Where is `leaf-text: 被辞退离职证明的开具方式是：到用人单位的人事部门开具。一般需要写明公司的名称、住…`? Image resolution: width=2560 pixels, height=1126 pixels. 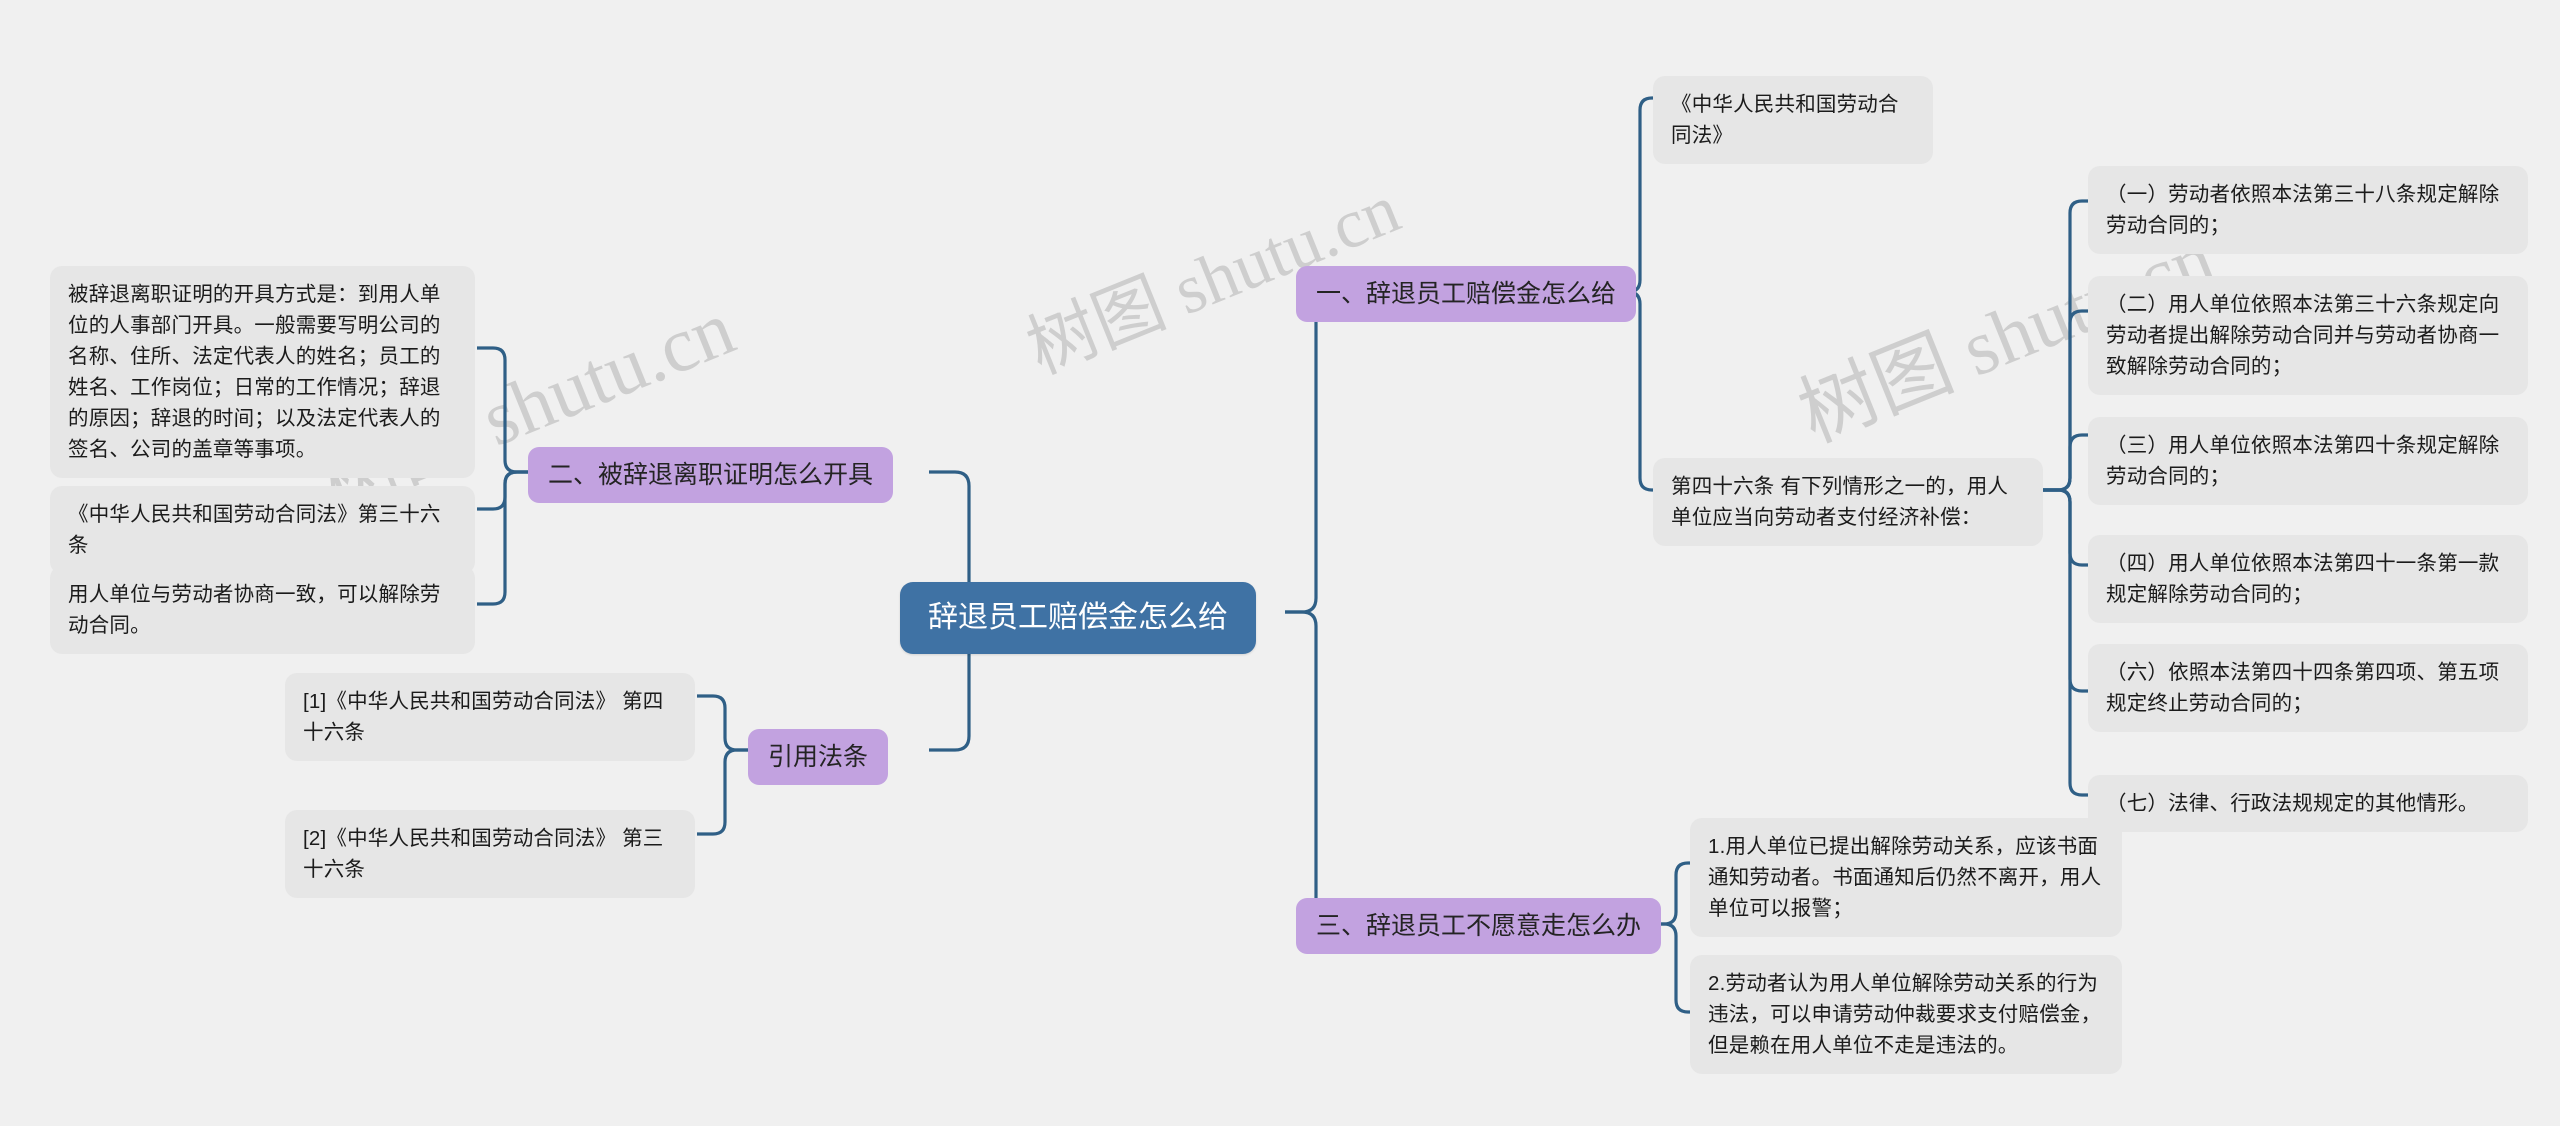
leaf-text: 被辞退离职证明的开具方式是：到用人单位的人事部门开具。一般需要写明公司的名称、住… is located at coordinates (254, 372).